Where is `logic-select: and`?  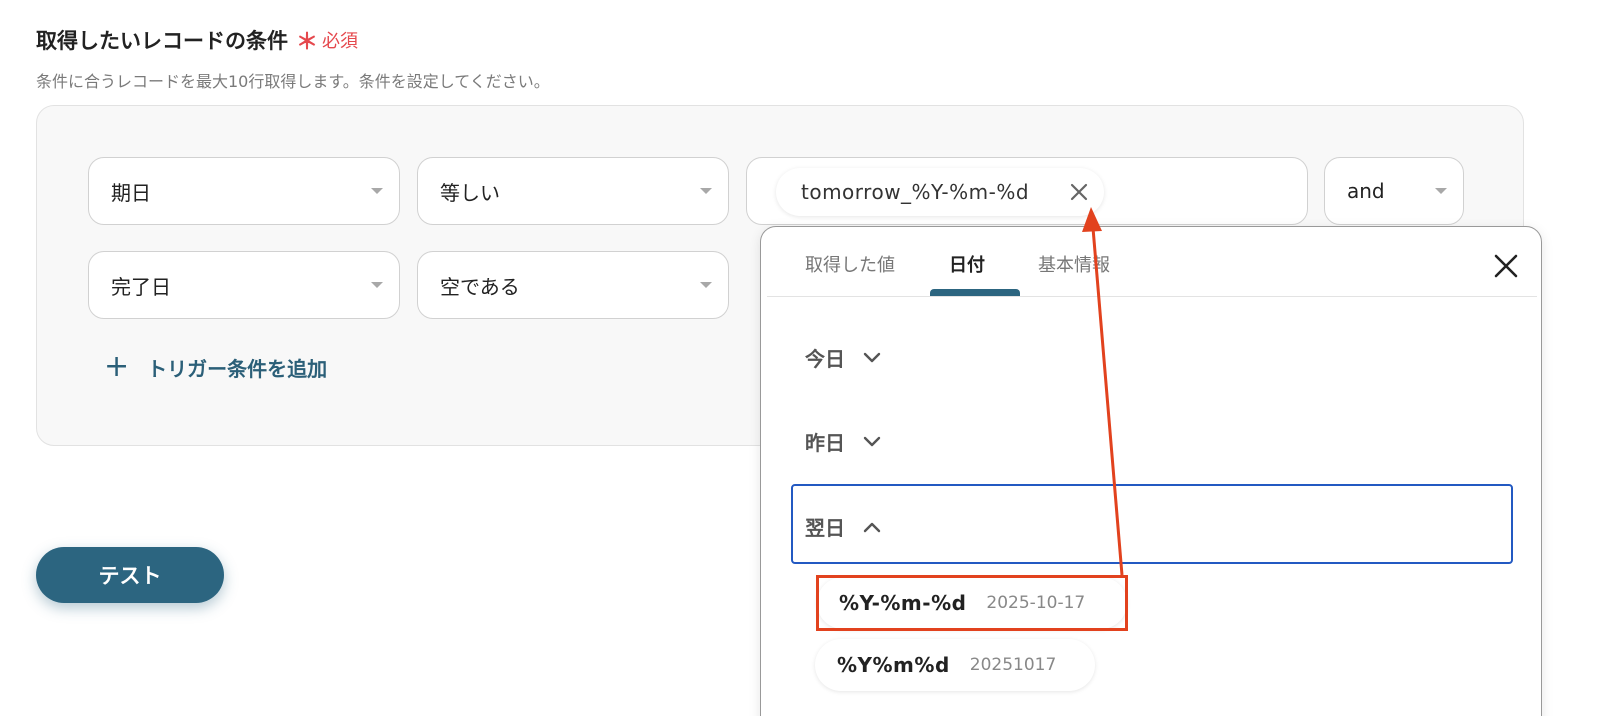 logic-select: and is located at coordinates (1394, 191).